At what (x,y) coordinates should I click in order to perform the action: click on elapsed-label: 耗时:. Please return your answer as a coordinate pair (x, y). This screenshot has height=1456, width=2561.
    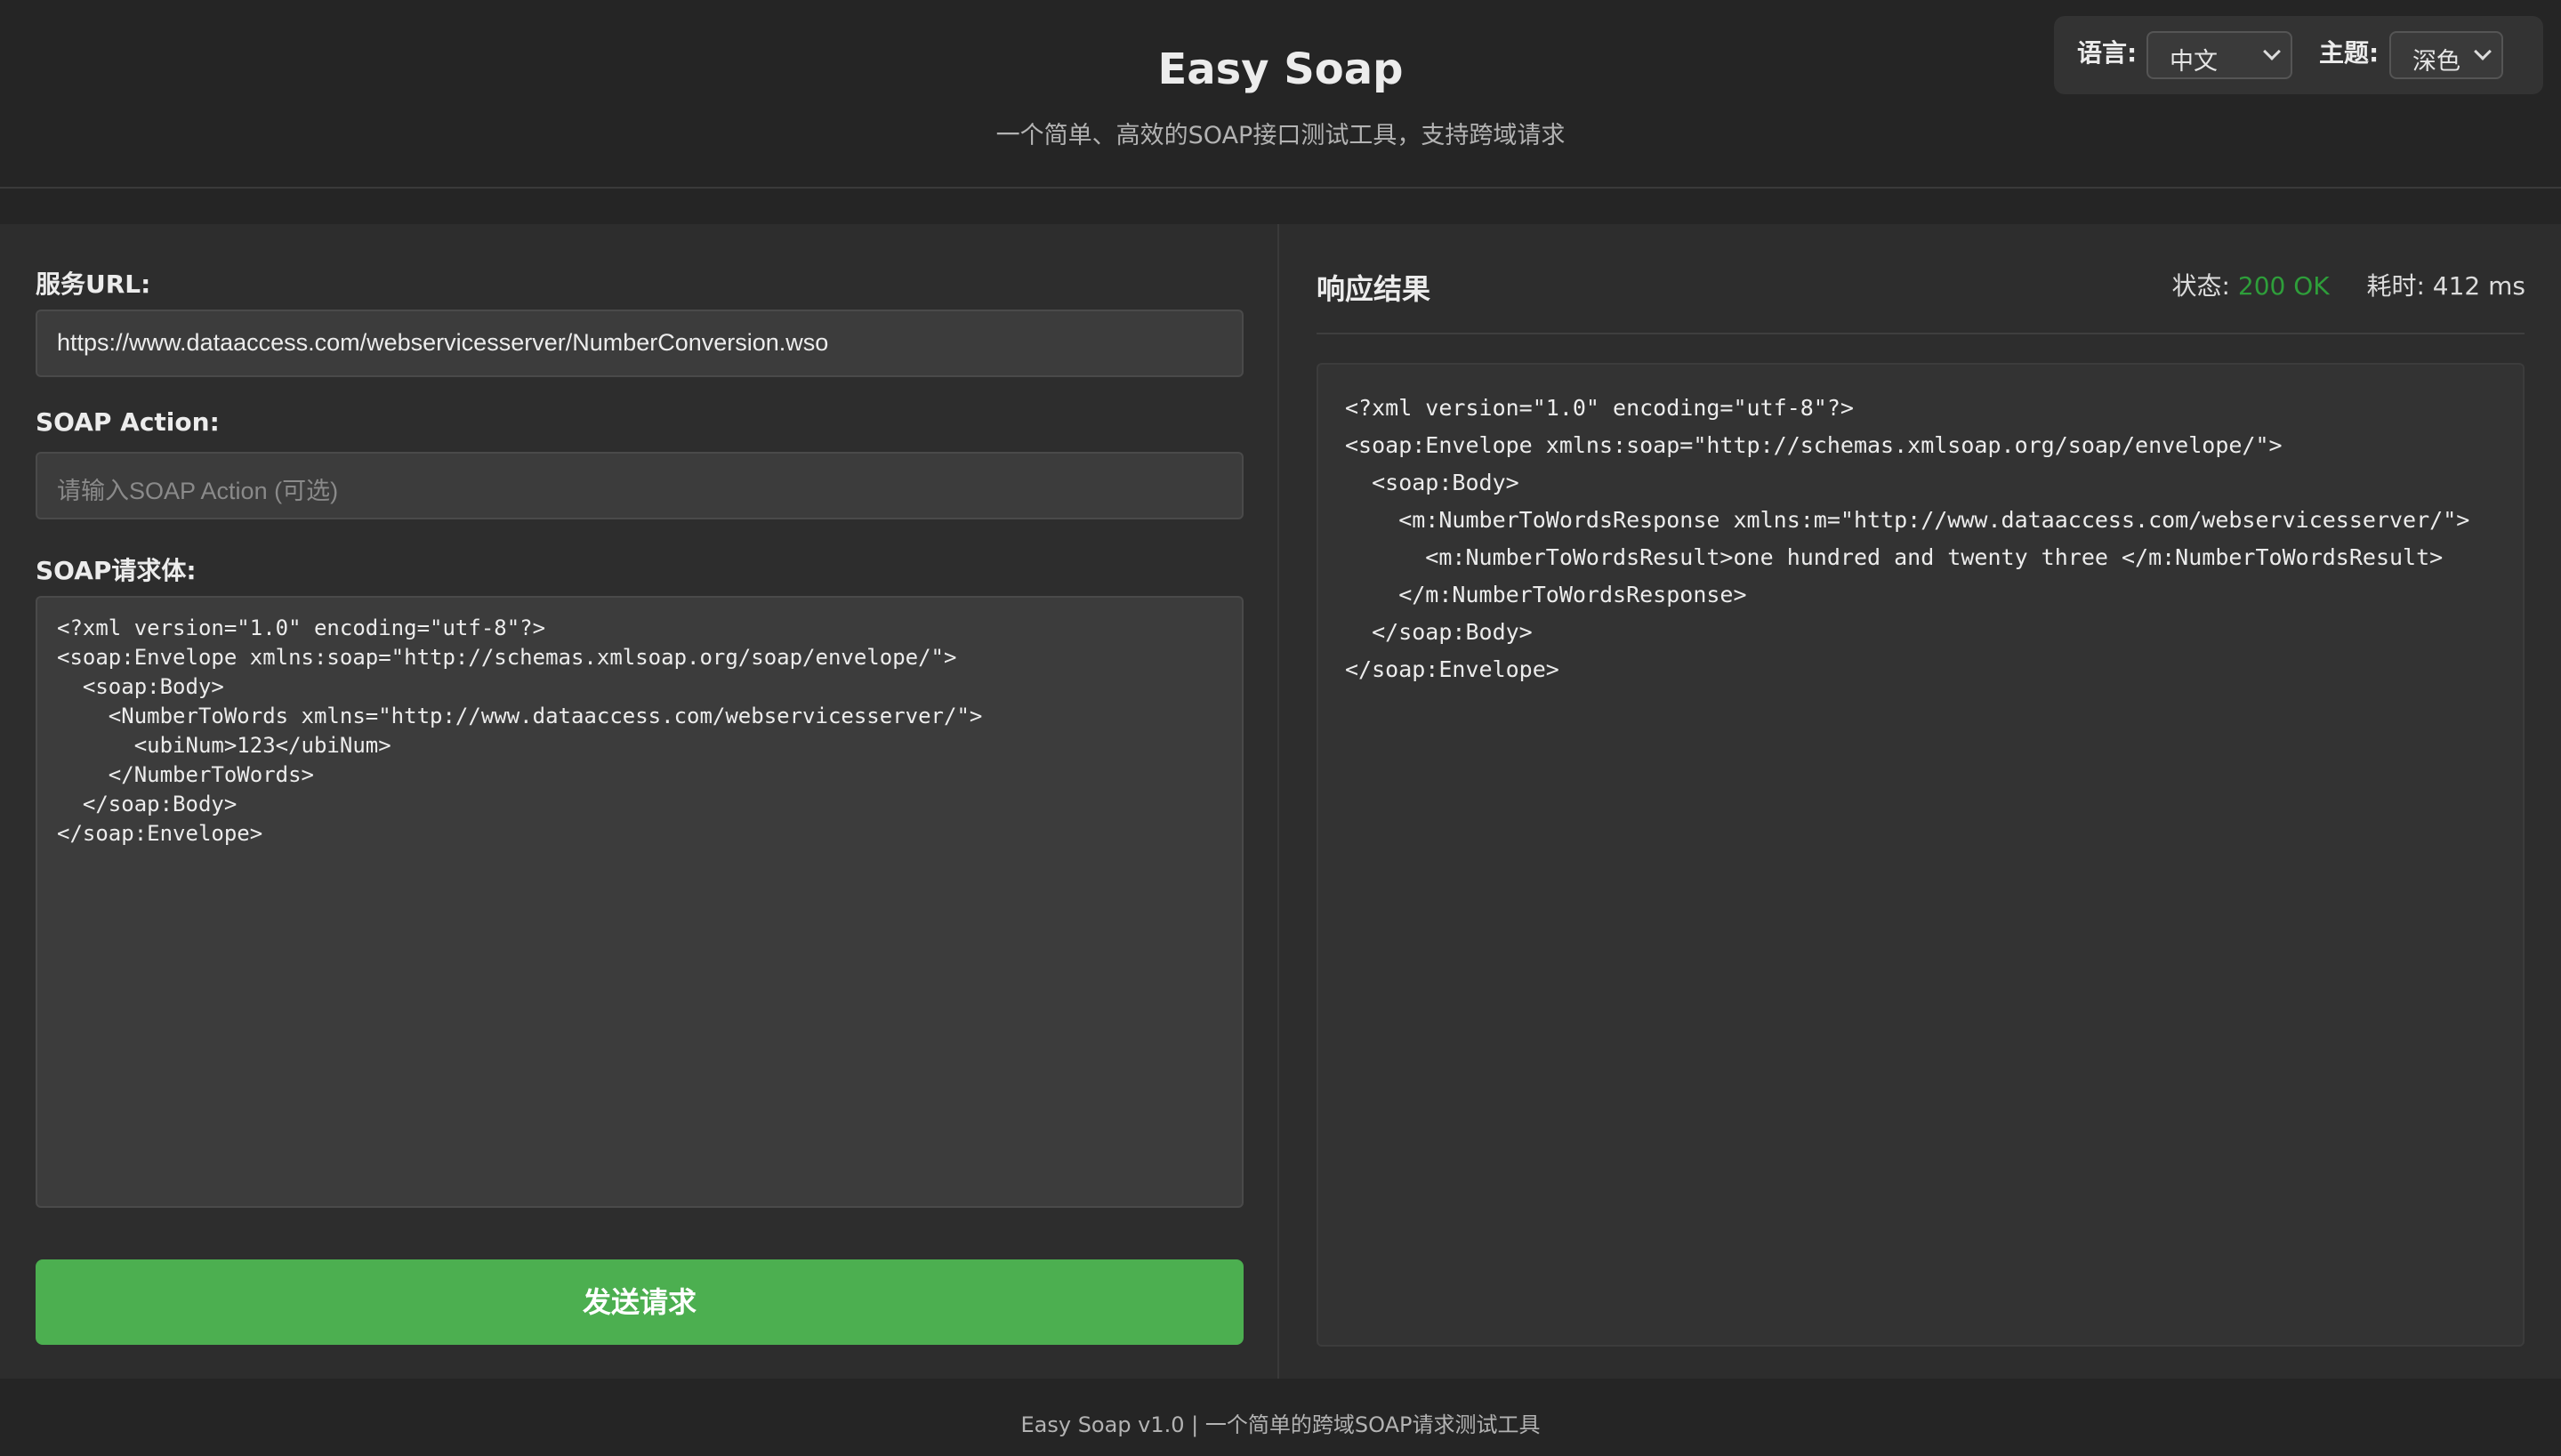
    Looking at the image, I should click on (2395, 286).